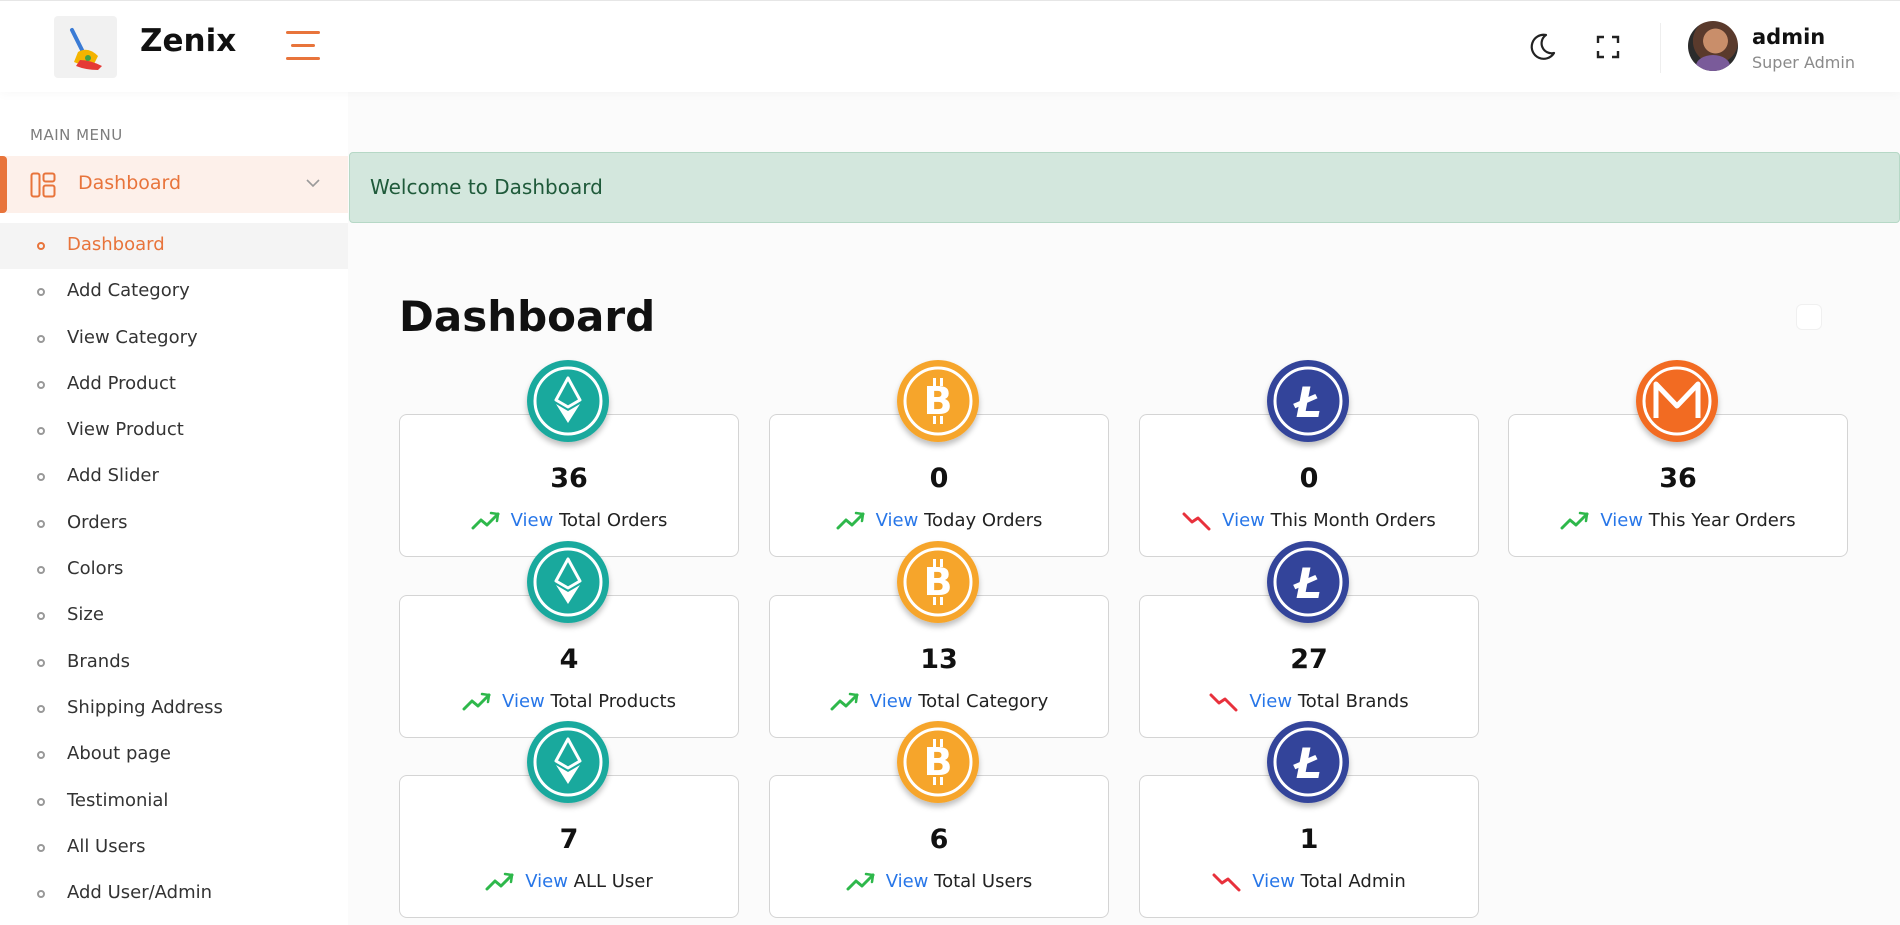 Image resolution: width=1900 pixels, height=925 pixels. What do you see at coordinates (97, 522) in the screenshot?
I see `sidebar-item-label: Orders` at bounding box center [97, 522].